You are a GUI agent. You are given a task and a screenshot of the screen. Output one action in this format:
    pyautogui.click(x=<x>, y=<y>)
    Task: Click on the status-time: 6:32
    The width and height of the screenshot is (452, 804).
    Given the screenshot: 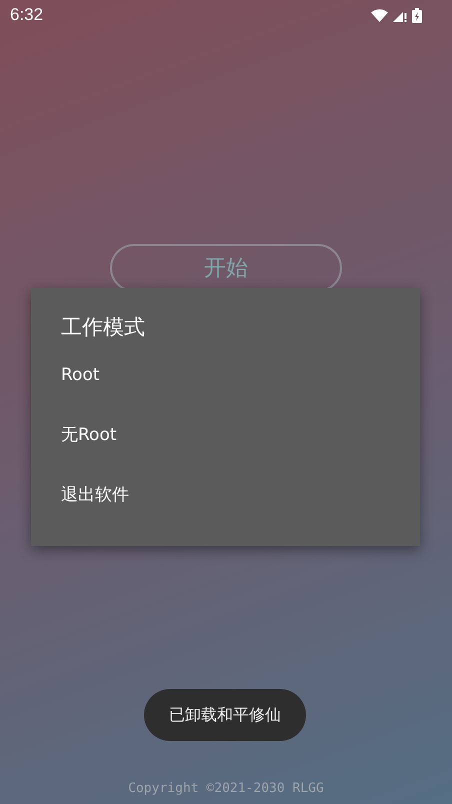 What is the action you would take?
    pyautogui.click(x=27, y=15)
    